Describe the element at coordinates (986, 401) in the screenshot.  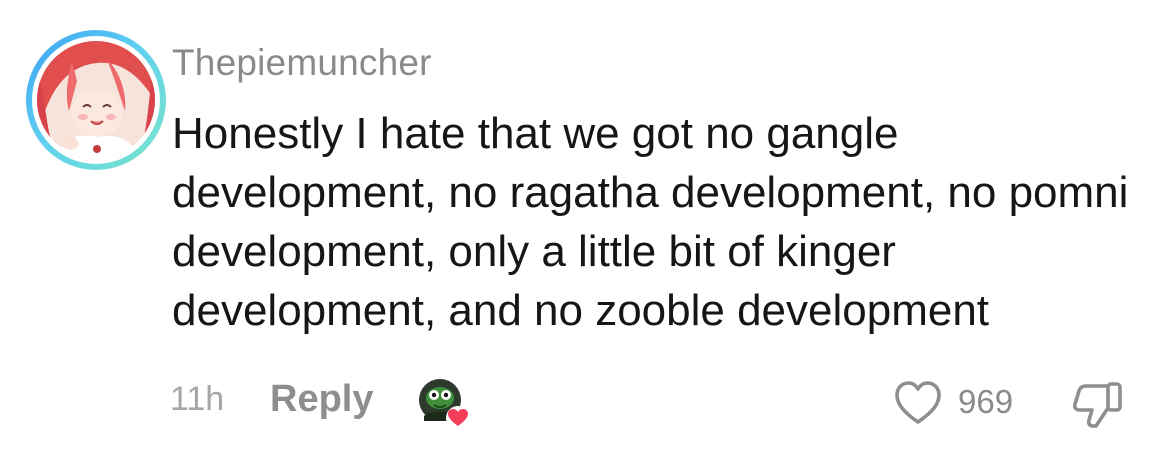
I see `like-count: 969` at that location.